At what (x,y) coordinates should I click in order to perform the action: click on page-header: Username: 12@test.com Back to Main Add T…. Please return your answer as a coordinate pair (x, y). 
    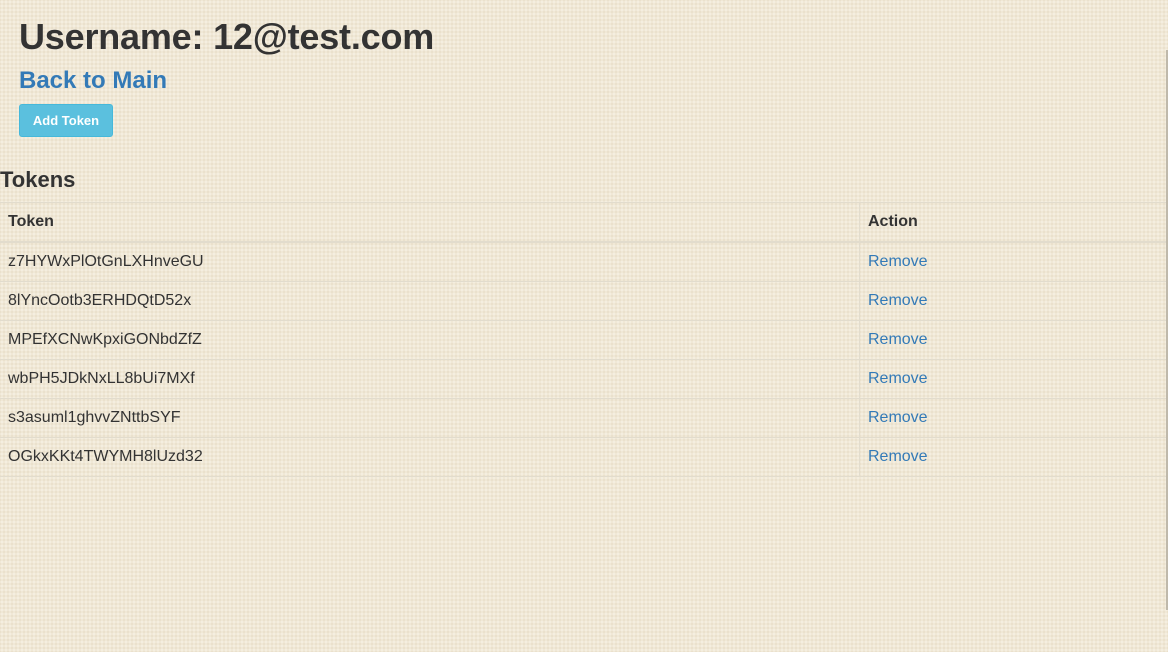
    Looking at the image, I should click on (226, 75).